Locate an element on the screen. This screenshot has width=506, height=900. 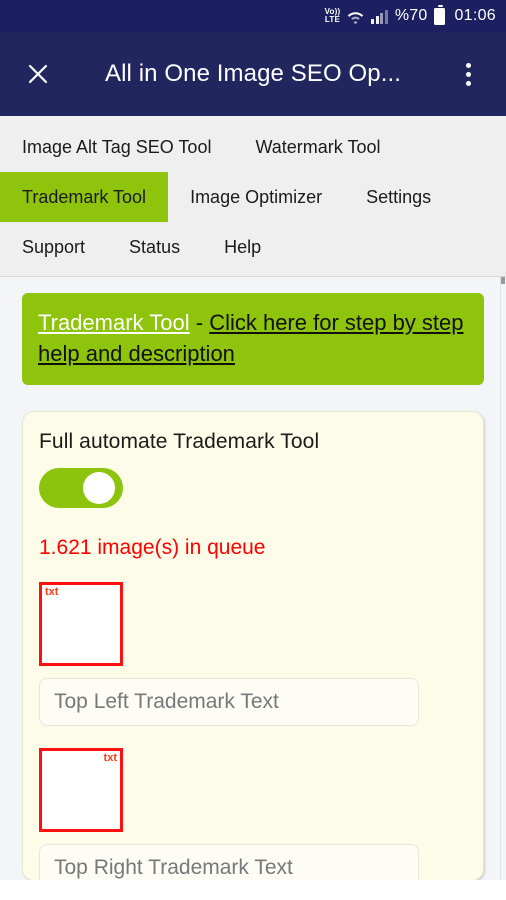
volte-icon-bottom: LTE is located at coordinates (332, 19).